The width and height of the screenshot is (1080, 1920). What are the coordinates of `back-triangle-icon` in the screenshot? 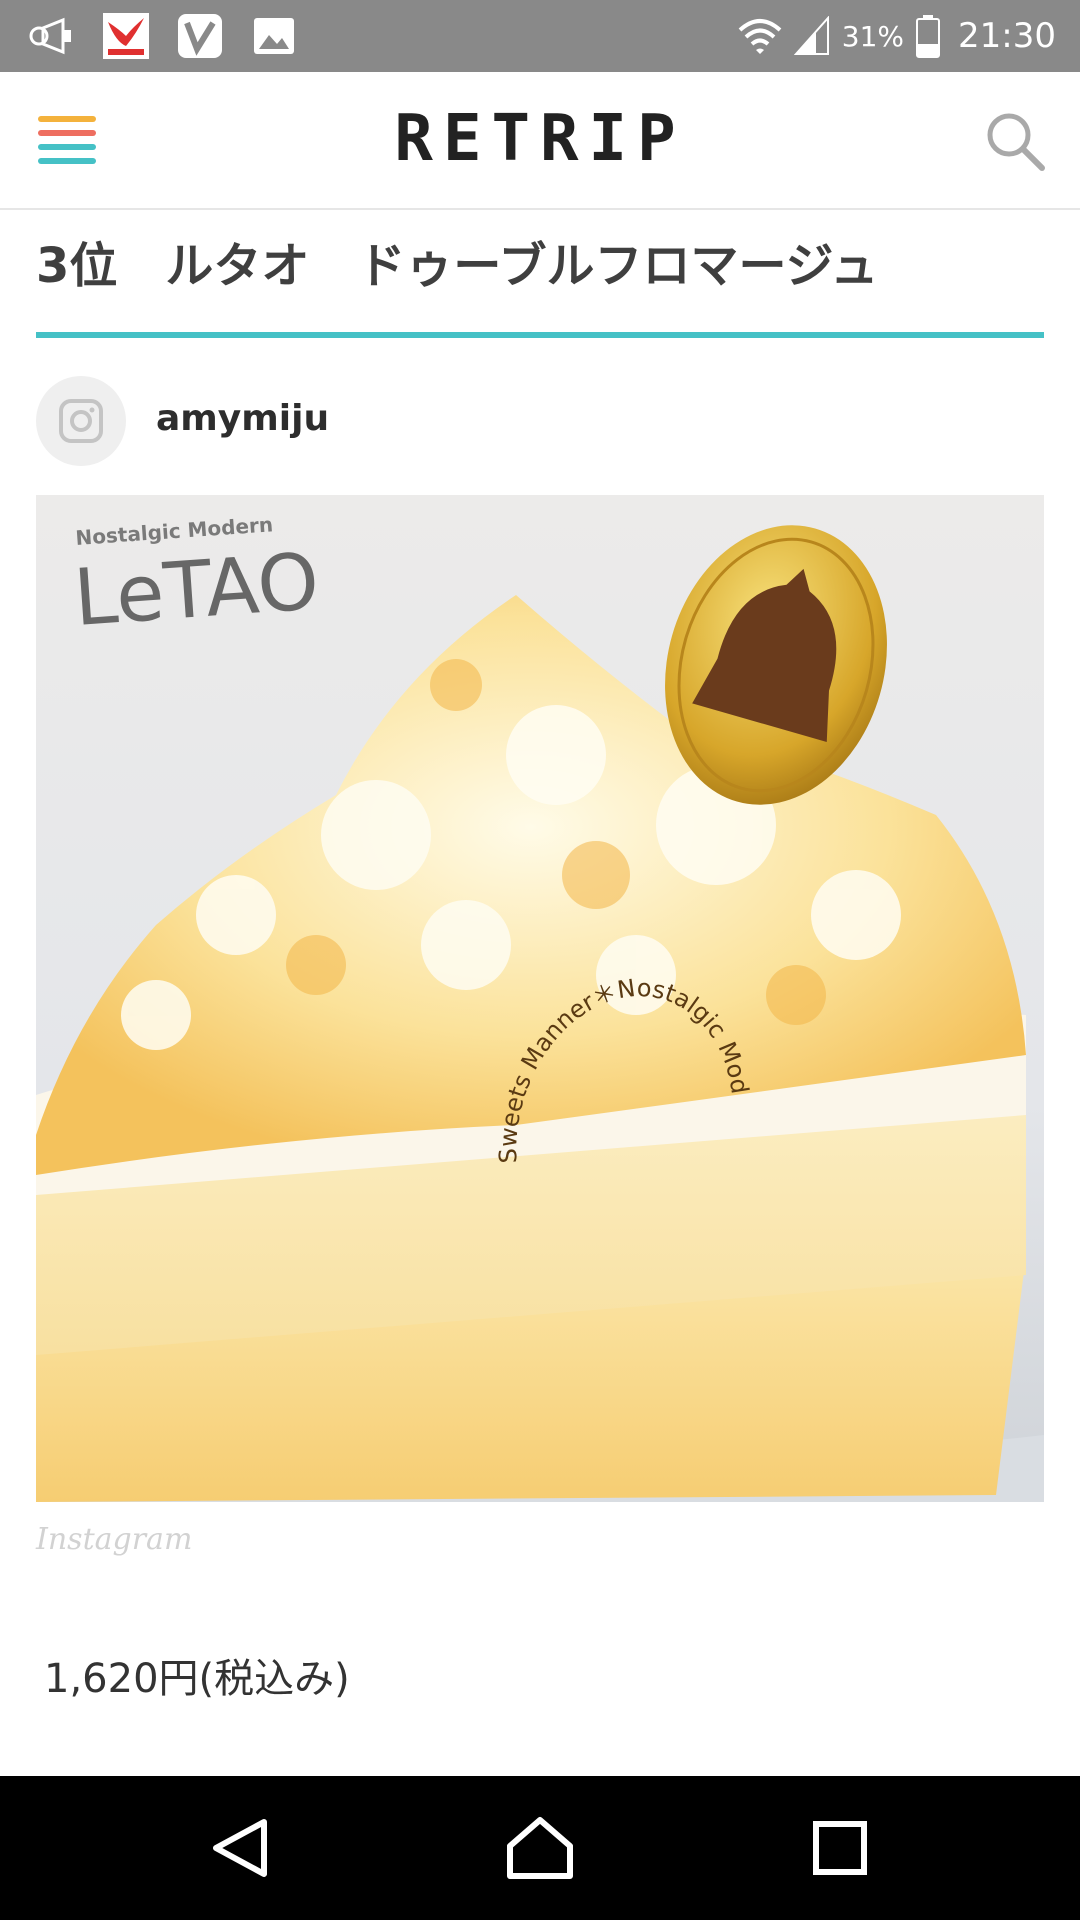 It's located at (242, 1848).